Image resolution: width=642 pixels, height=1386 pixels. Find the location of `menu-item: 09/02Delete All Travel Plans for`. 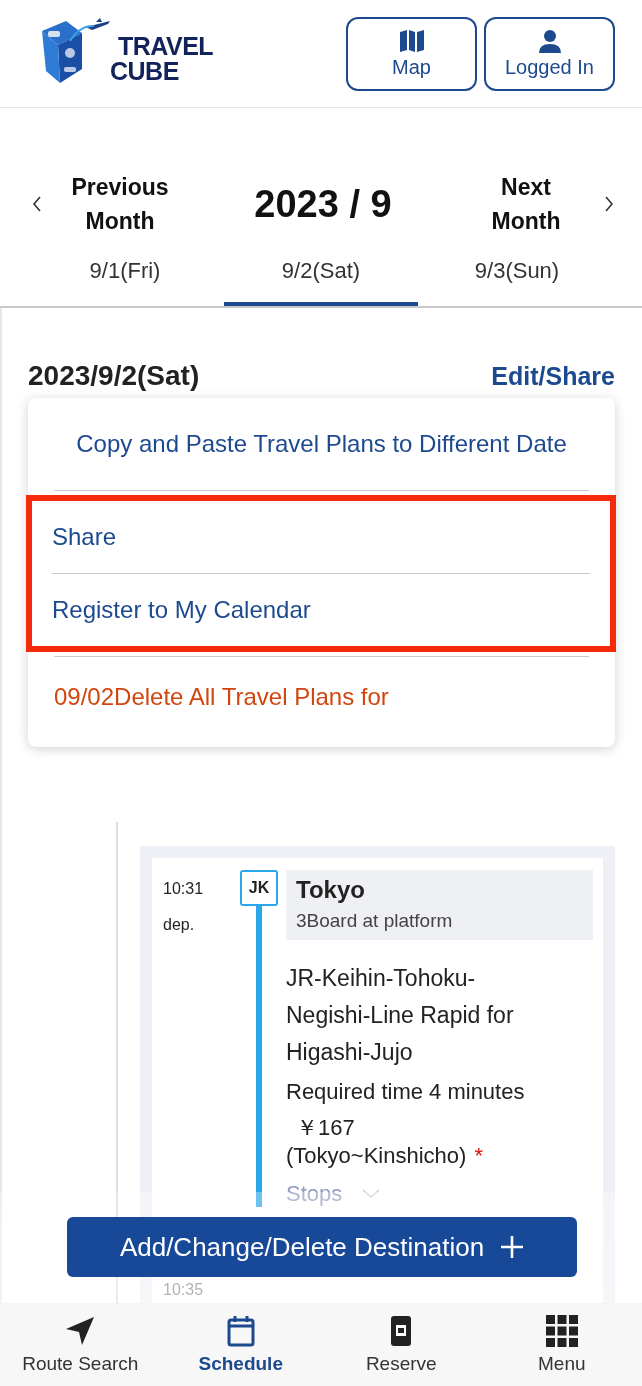

menu-item: 09/02Delete All Travel Plans for is located at coordinates (321, 697).